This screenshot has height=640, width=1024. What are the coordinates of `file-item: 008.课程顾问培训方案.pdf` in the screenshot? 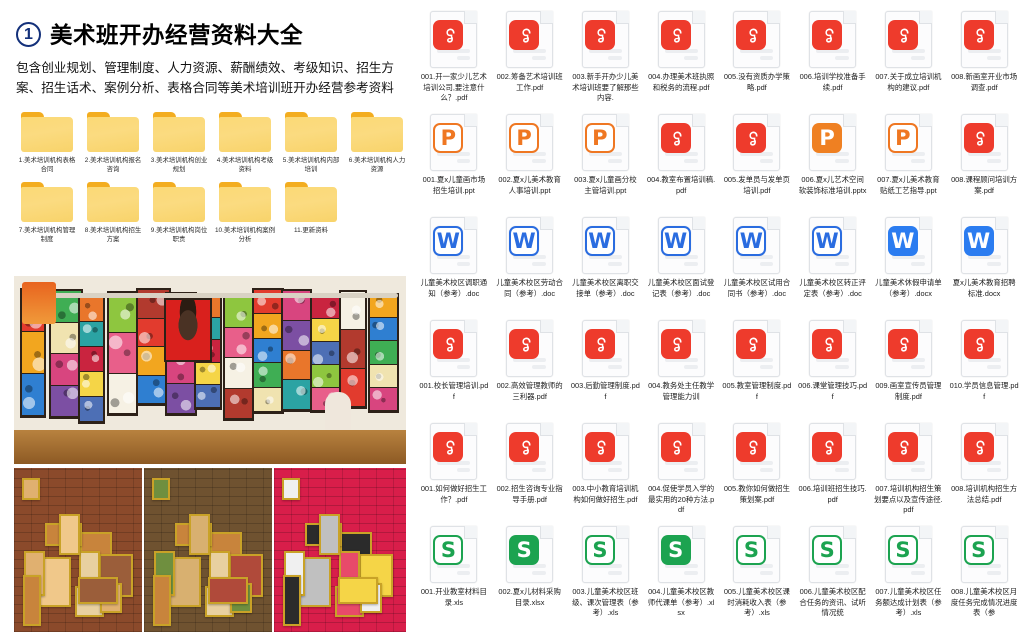 It's located at (984, 162).